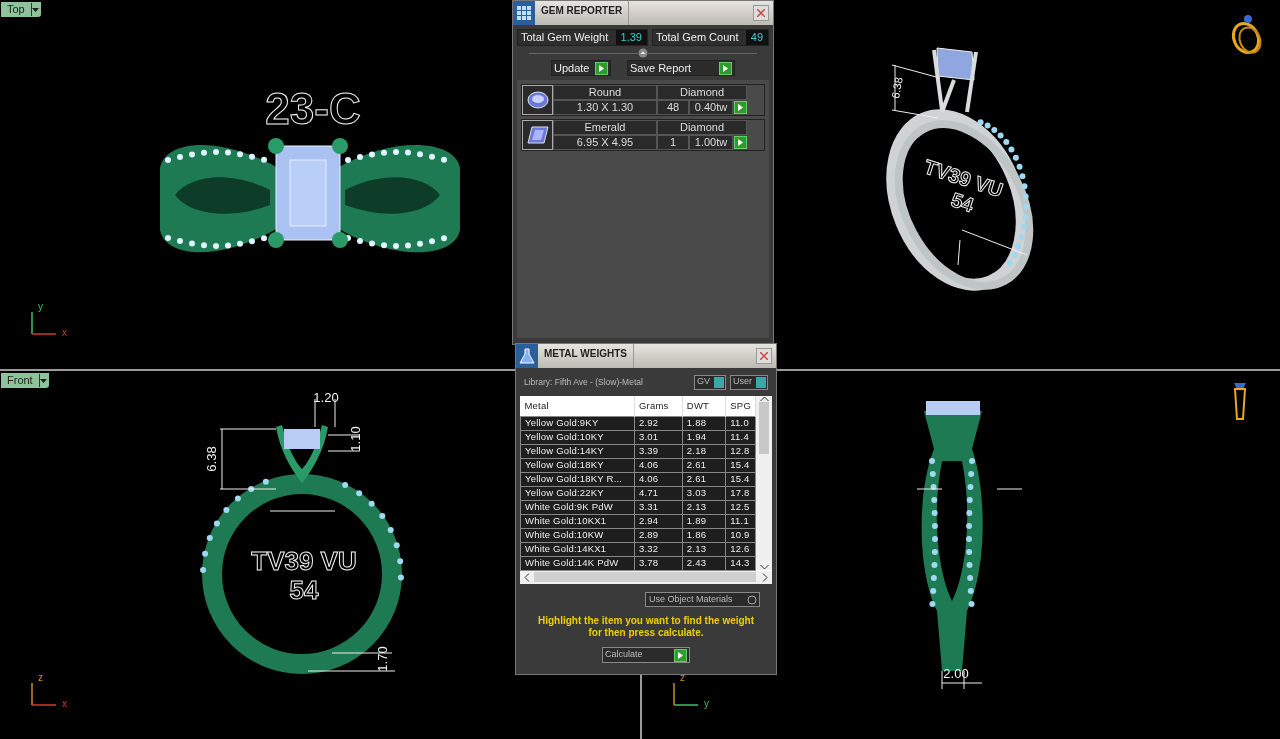 This screenshot has height=739, width=1280. What do you see at coordinates (697, 38) in the screenshot?
I see `total-label: Total Gem Count` at bounding box center [697, 38].